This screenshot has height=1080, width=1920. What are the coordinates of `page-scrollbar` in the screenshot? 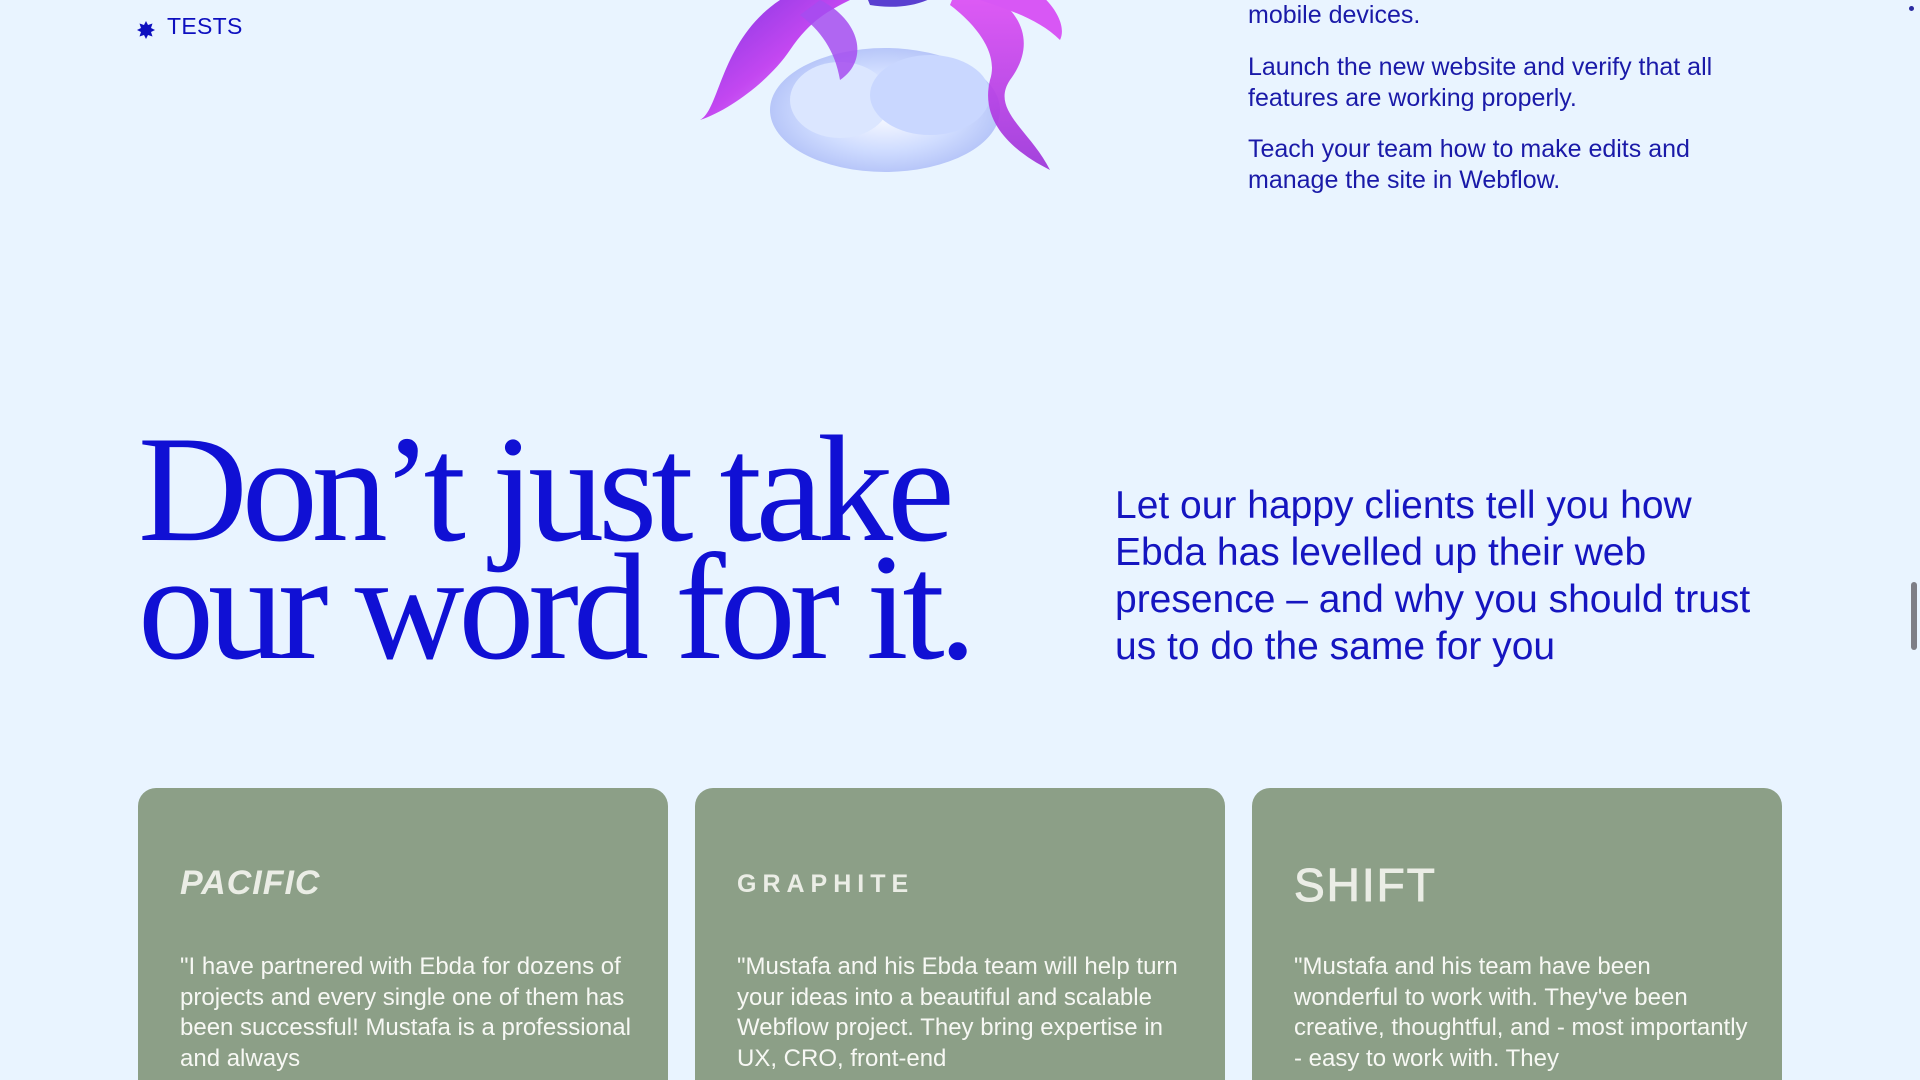 It's located at (1913, 540).